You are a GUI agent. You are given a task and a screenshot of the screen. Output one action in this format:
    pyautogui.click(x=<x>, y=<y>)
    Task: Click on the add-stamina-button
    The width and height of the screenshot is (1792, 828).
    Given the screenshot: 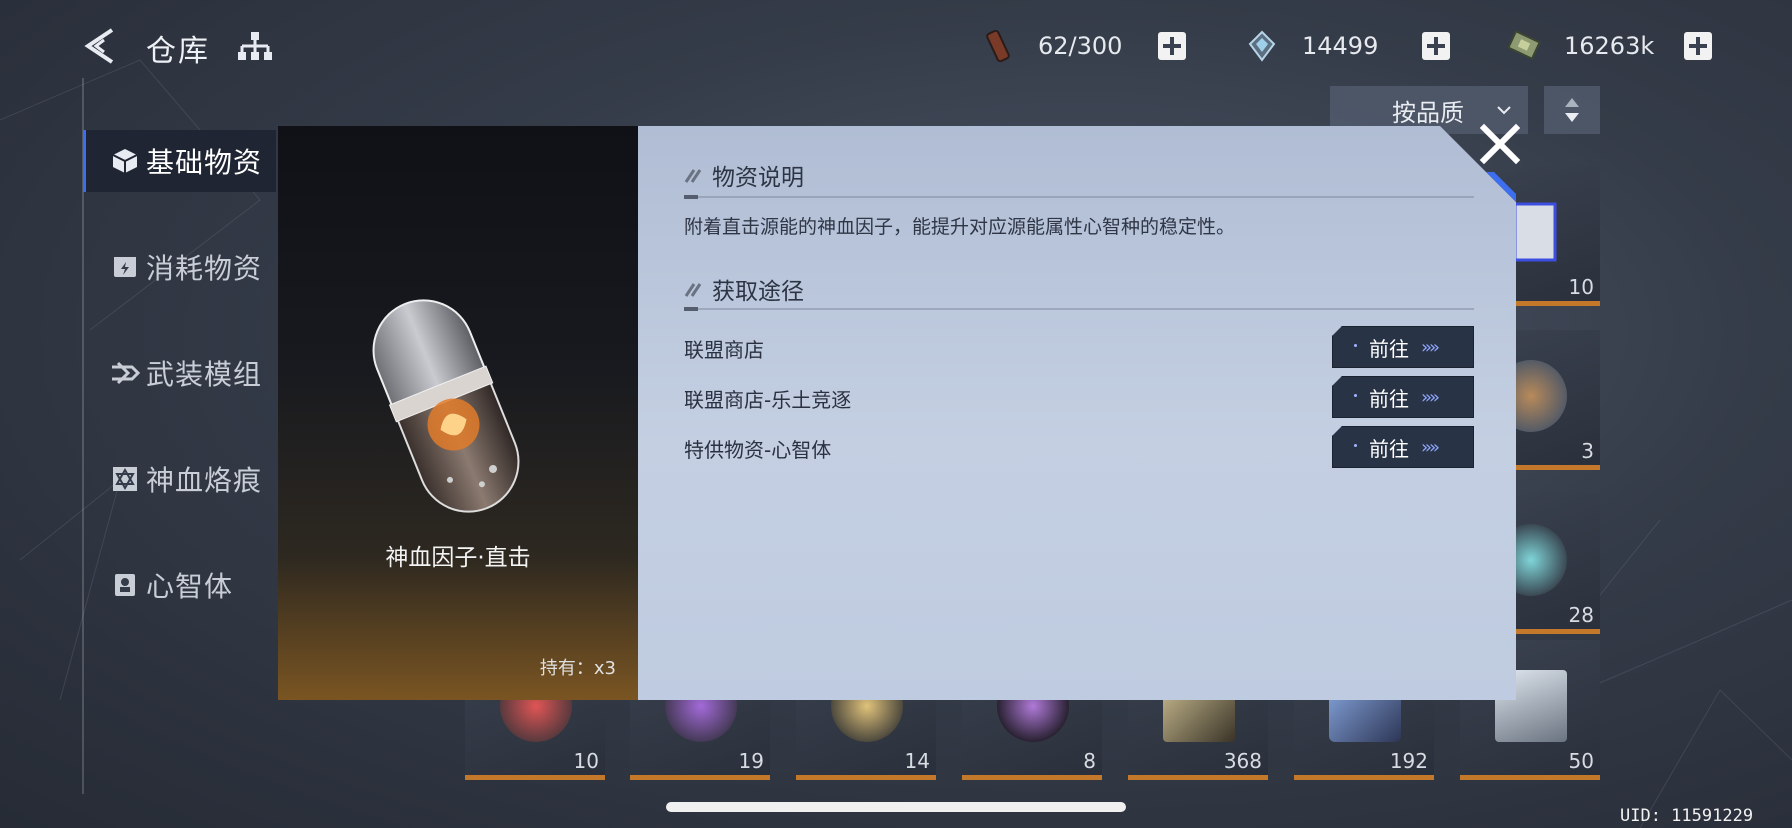 What is the action you would take?
    pyautogui.click(x=1172, y=46)
    